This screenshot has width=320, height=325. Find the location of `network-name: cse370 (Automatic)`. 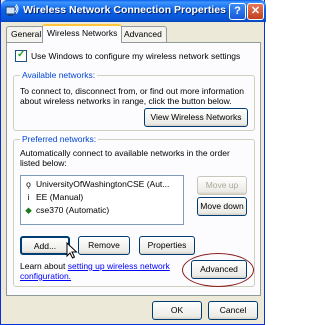

network-name: cse370 (Automatic) is located at coordinates (73, 210).